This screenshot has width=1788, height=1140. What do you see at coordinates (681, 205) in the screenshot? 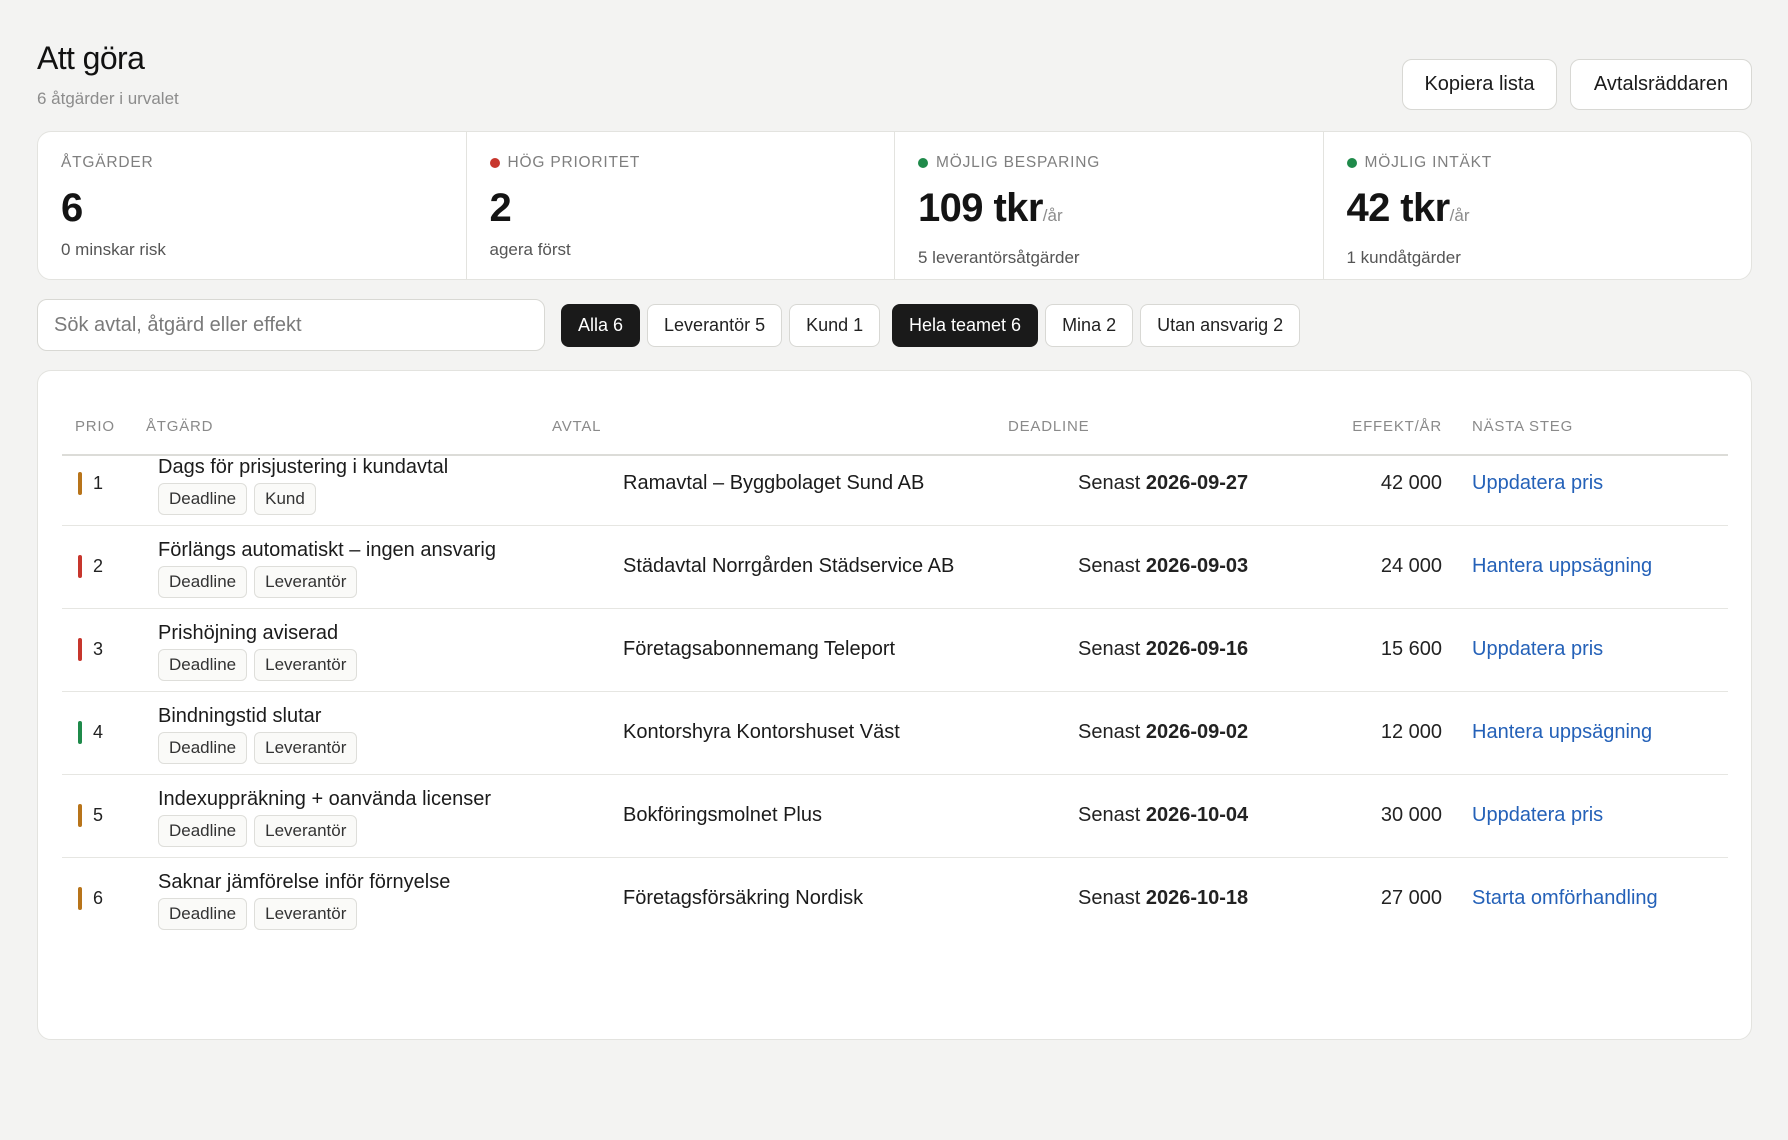
I see `stat-card: HÖG PRIORITET 2 agera först` at bounding box center [681, 205].